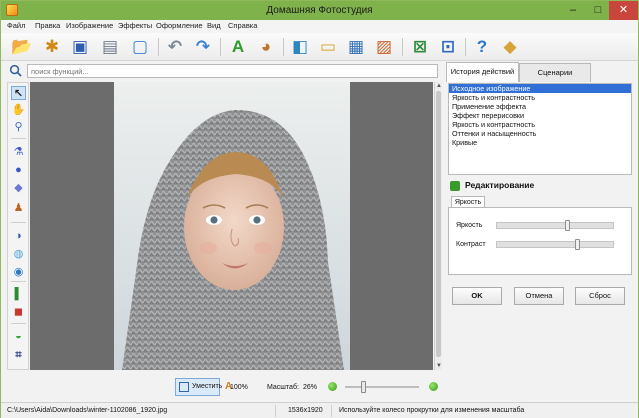 The height and width of the screenshot is (418, 639). What do you see at coordinates (275, 411) in the screenshot?
I see `status-divider` at bounding box center [275, 411].